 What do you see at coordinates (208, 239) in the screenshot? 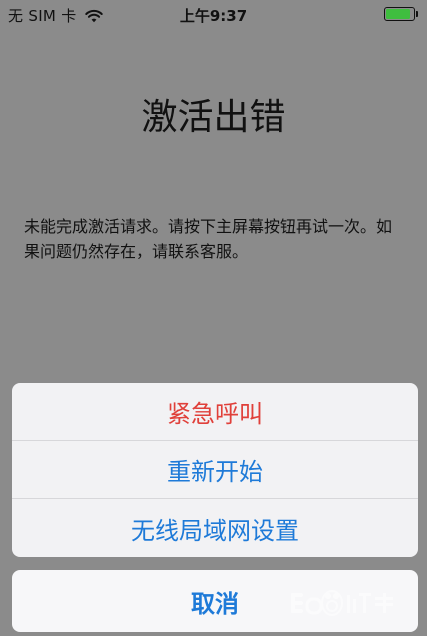
I see `error-message: 未能完成激活请求。请按下主屏幕按钮再试一次。如果问题仍然存在，请联系客服。` at bounding box center [208, 239].